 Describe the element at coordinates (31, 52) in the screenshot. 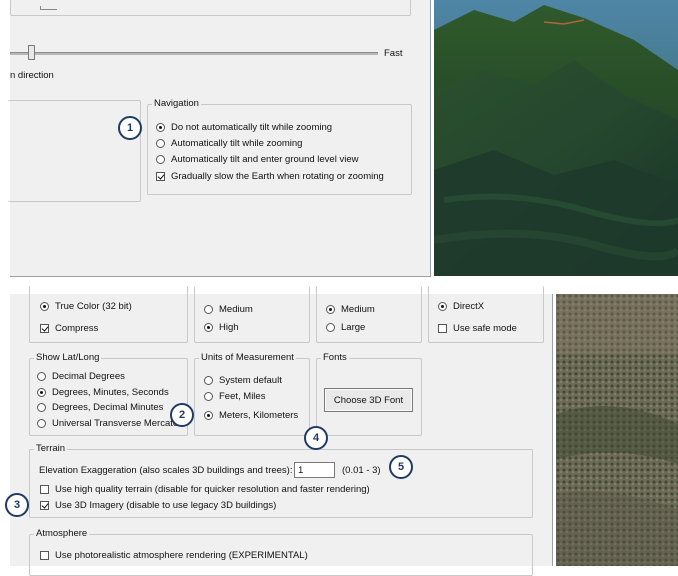

I see `speed-slider-thumb` at that location.